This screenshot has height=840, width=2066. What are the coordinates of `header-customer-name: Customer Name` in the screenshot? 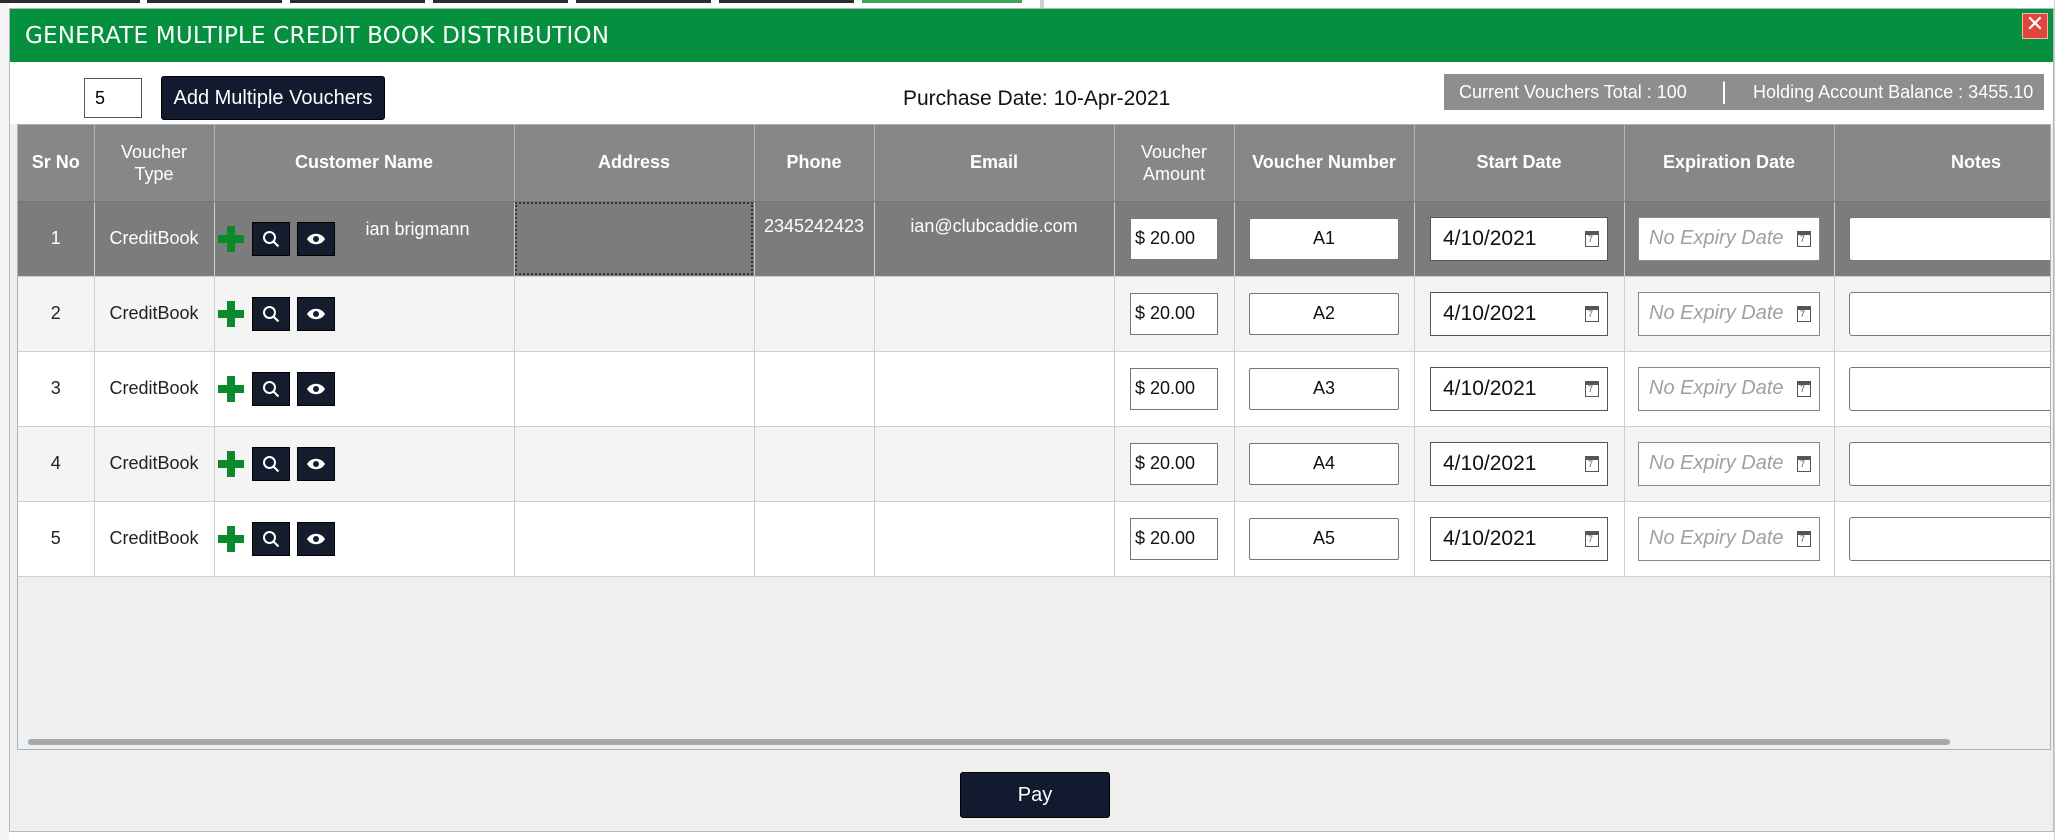 It's located at (364, 163).